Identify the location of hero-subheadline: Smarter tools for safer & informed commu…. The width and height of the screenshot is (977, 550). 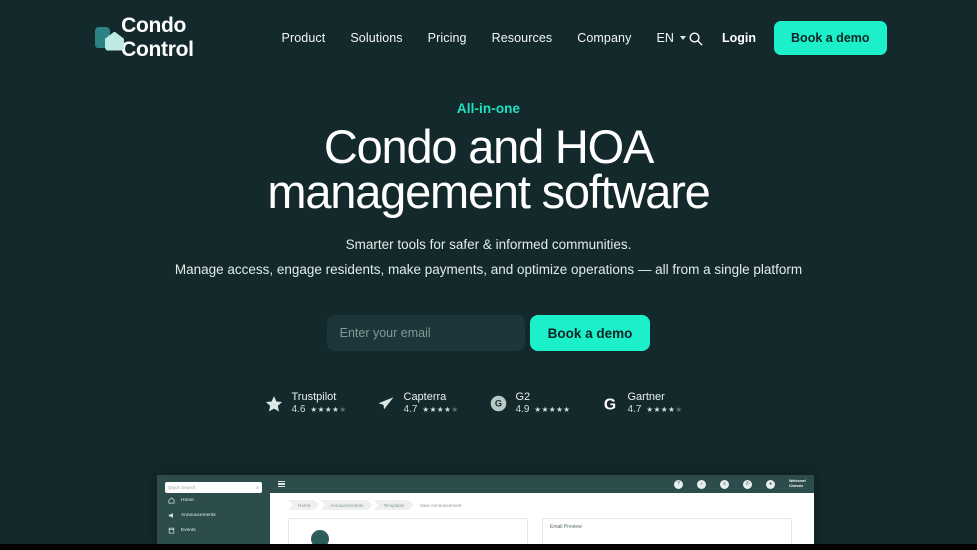
(488, 257).